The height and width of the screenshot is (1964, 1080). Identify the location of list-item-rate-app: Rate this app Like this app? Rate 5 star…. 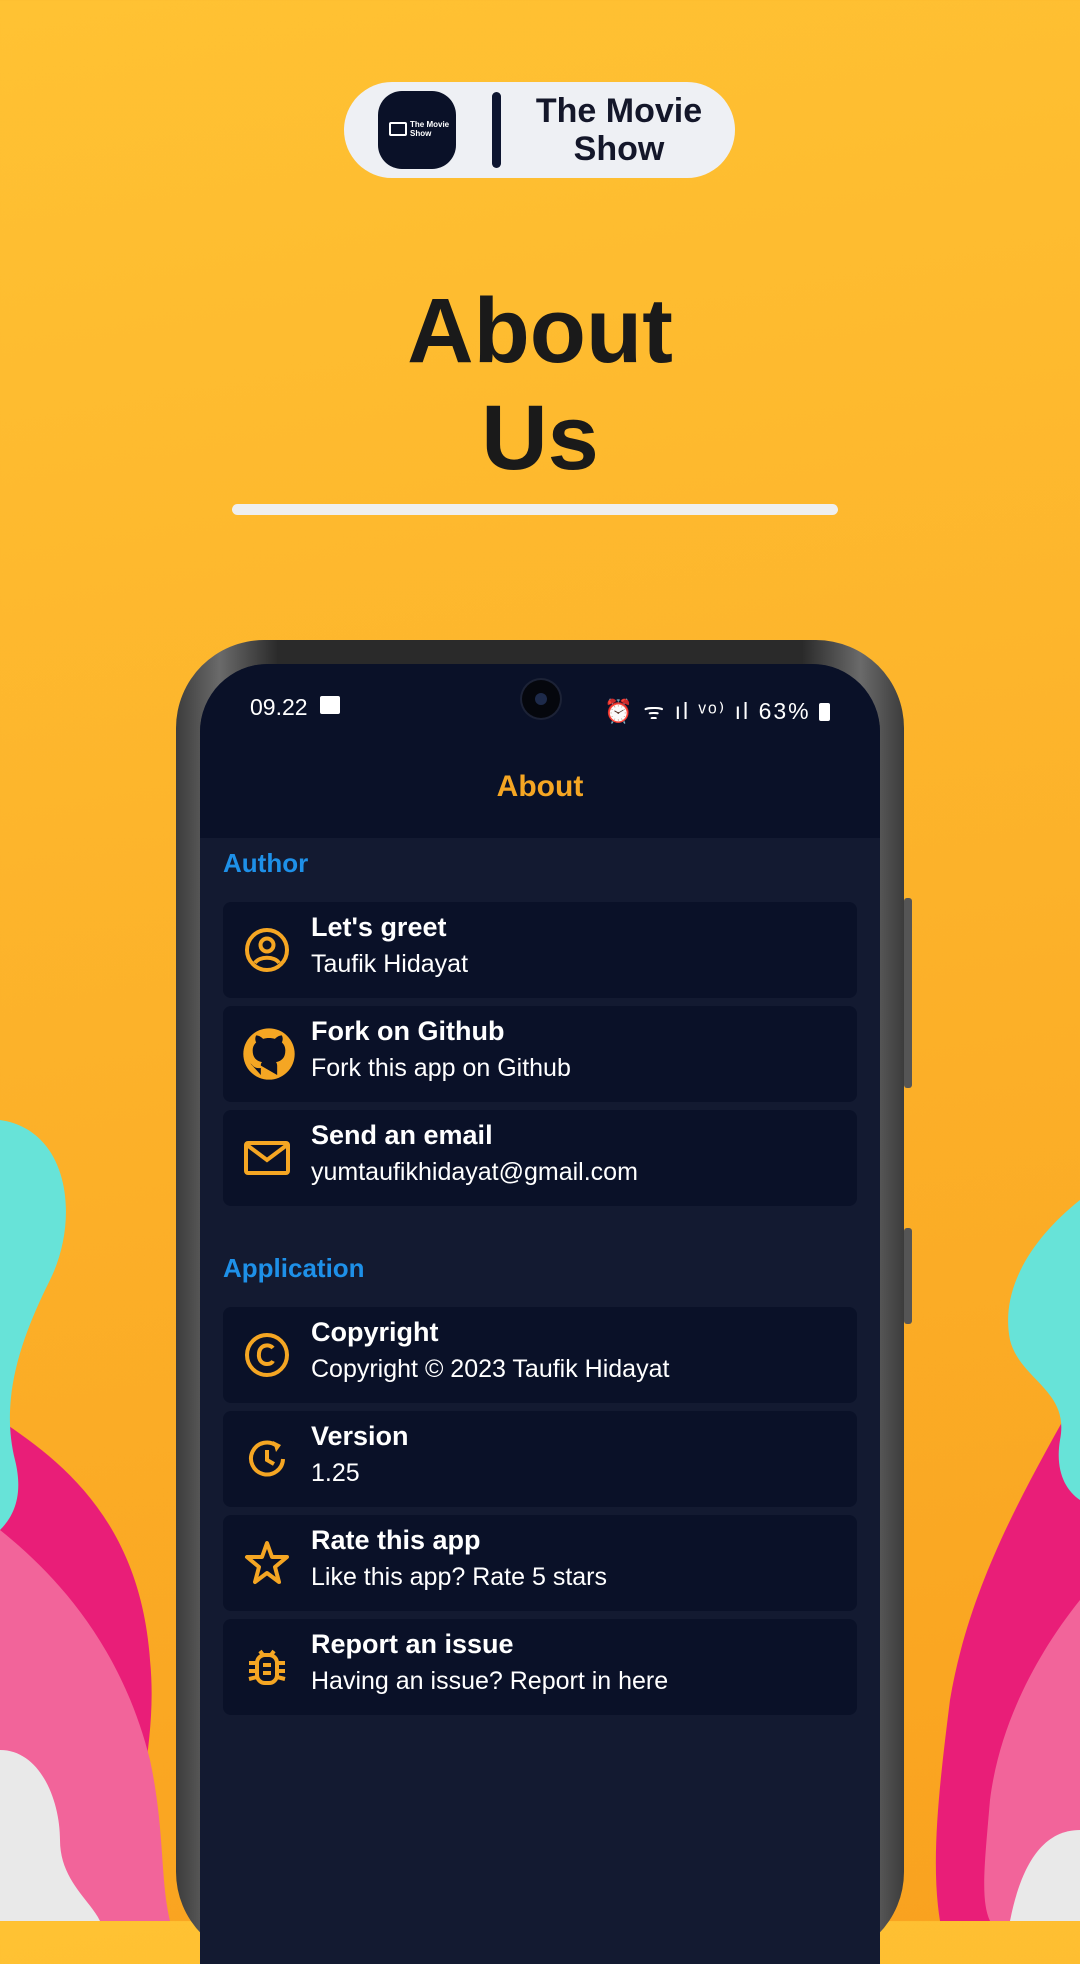
(540, 1563).